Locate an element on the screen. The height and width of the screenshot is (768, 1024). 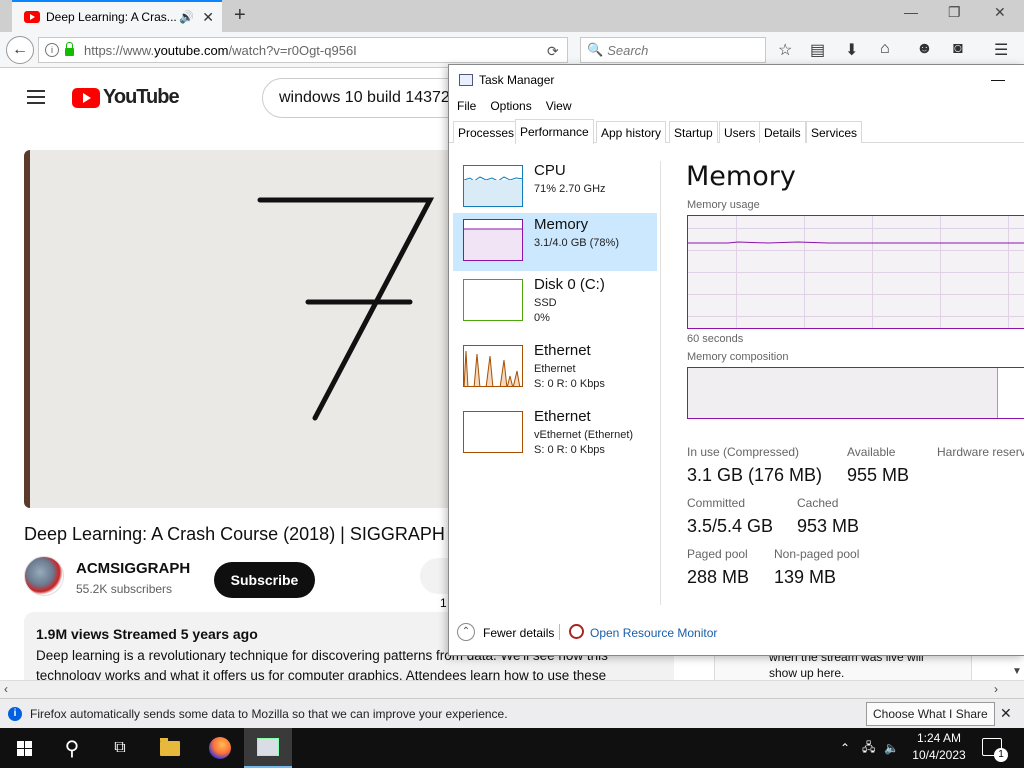
resource-cpu: CPU 71% 2.70 GHz is located at coordinates (555, 188).